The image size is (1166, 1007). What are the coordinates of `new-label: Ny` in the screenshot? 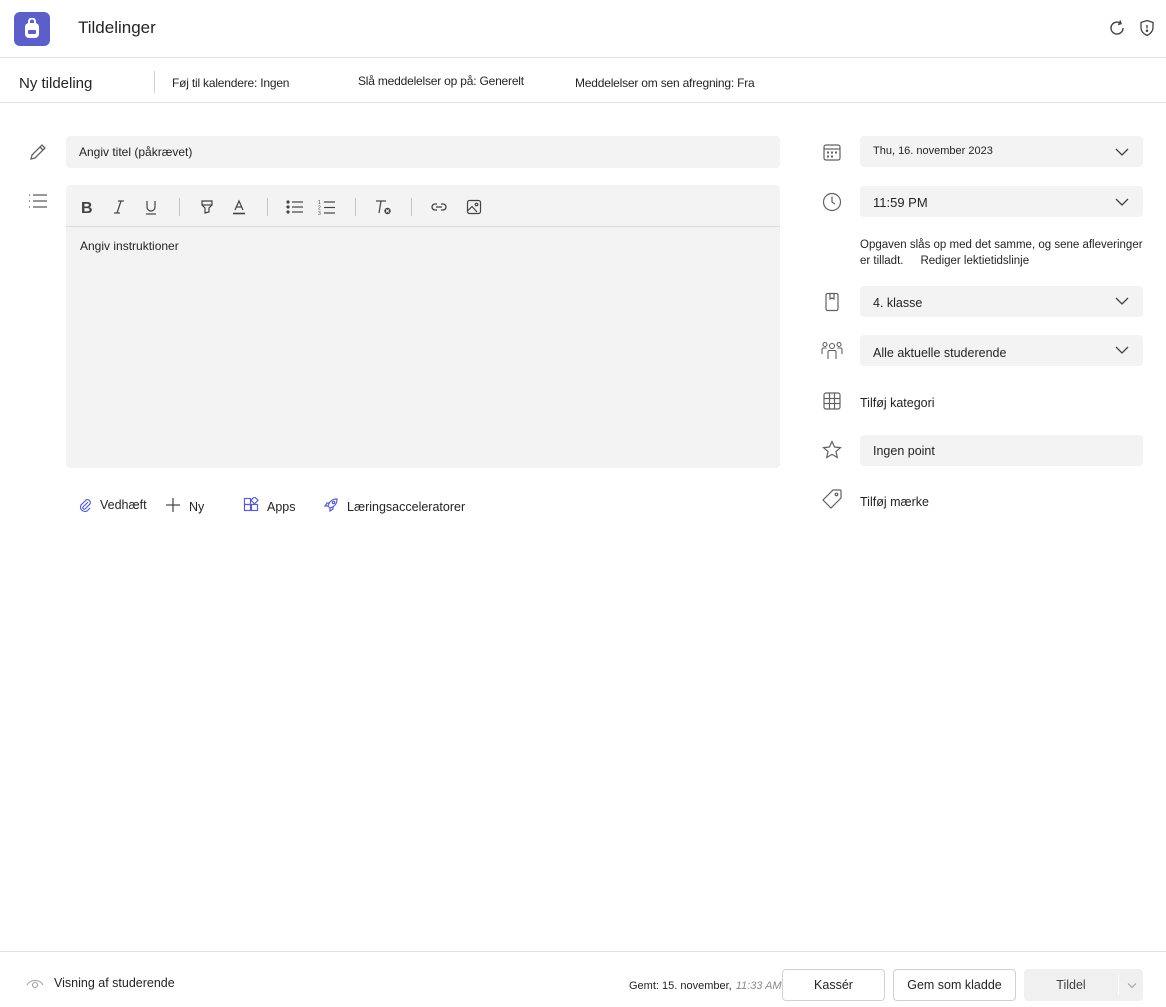 It's located at (197, 507).